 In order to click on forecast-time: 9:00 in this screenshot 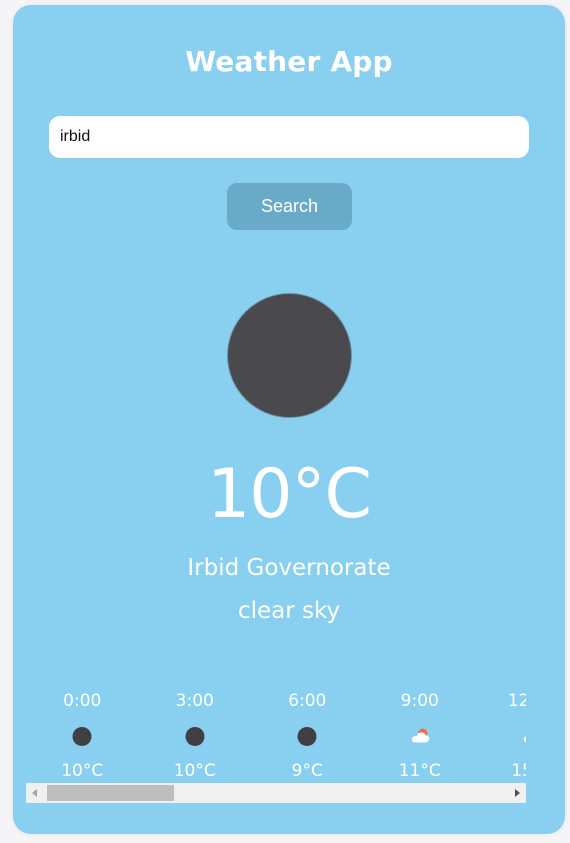, I will do `click(419, 701)`.